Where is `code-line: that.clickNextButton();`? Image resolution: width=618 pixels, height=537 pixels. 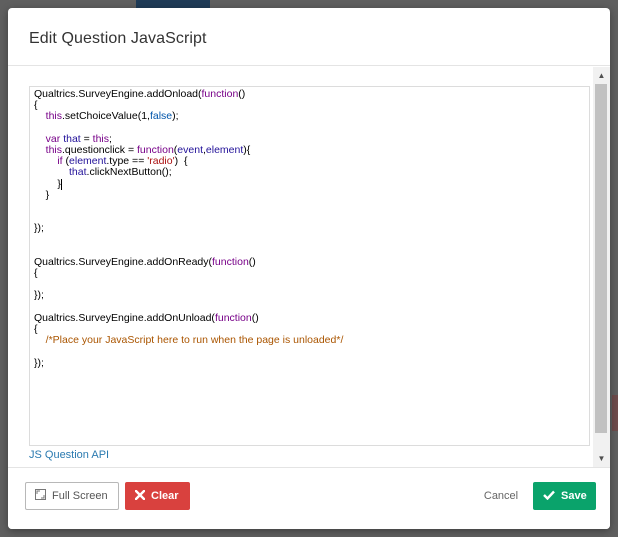 code-line: that.clickNextButton(); is located at coordinates (188, 172).